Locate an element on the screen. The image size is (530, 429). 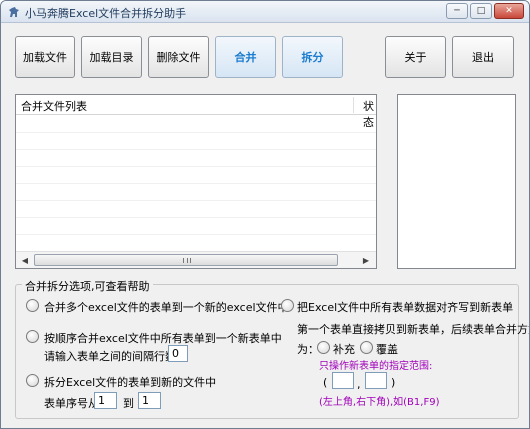
option-merge-to-file-label: 合并多个excel文件的表单到一个新的excel文件中 is located at coordinates (166, 307).